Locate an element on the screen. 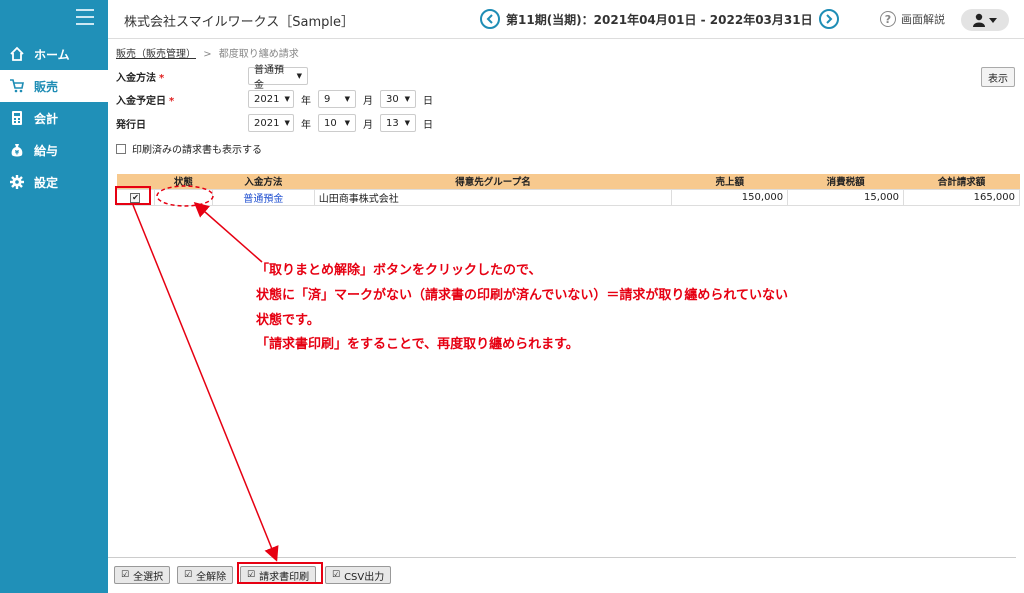 The image size is (1024, 593). user-menu-button is located at coordinates (985, 20).